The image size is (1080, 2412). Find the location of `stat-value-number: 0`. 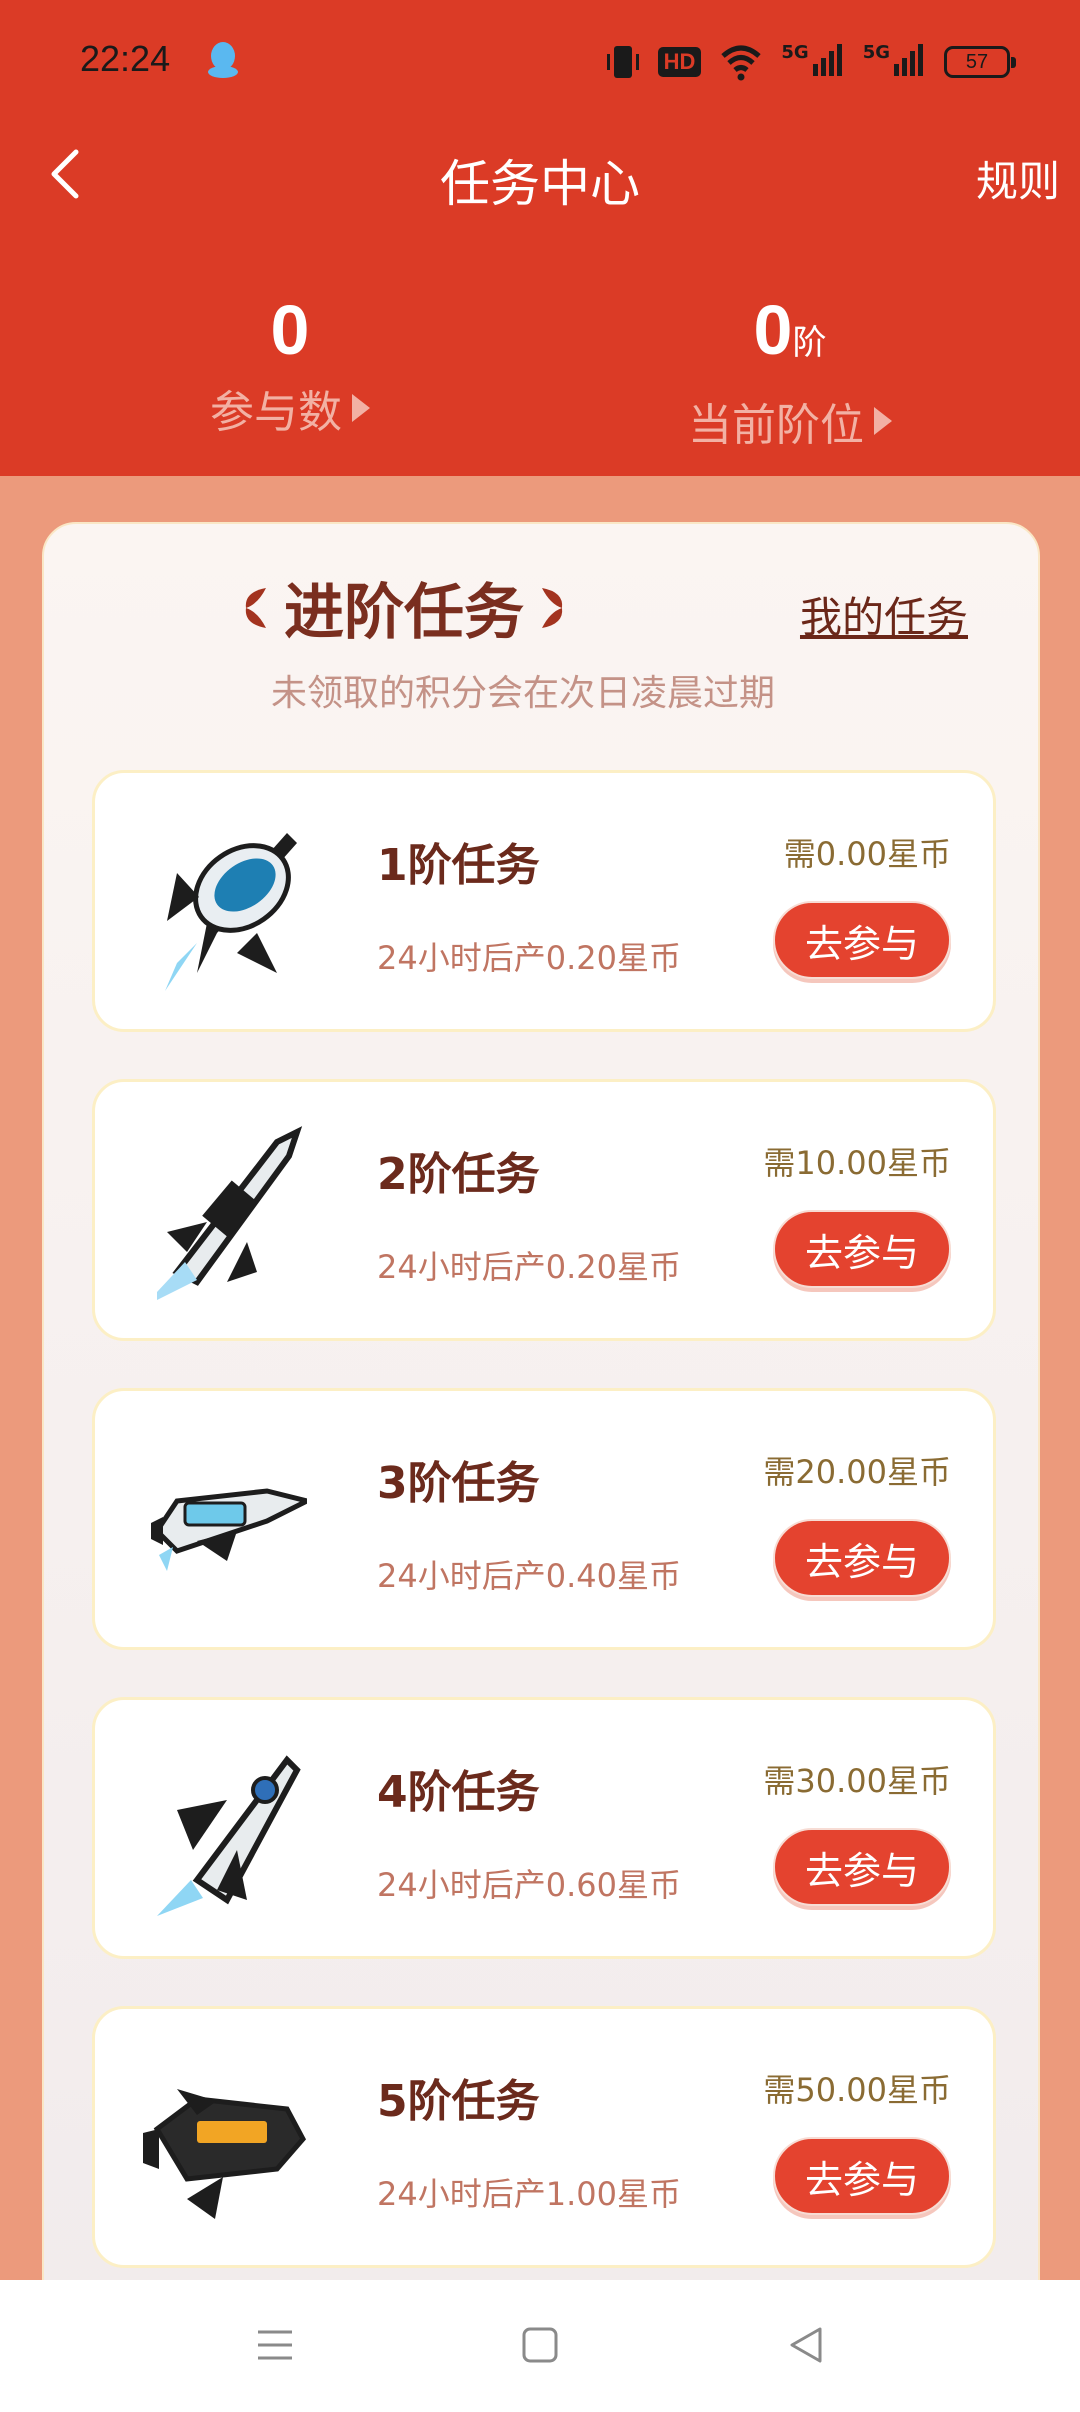

stat-value-number: 0 is located at coordinates (290, 330).